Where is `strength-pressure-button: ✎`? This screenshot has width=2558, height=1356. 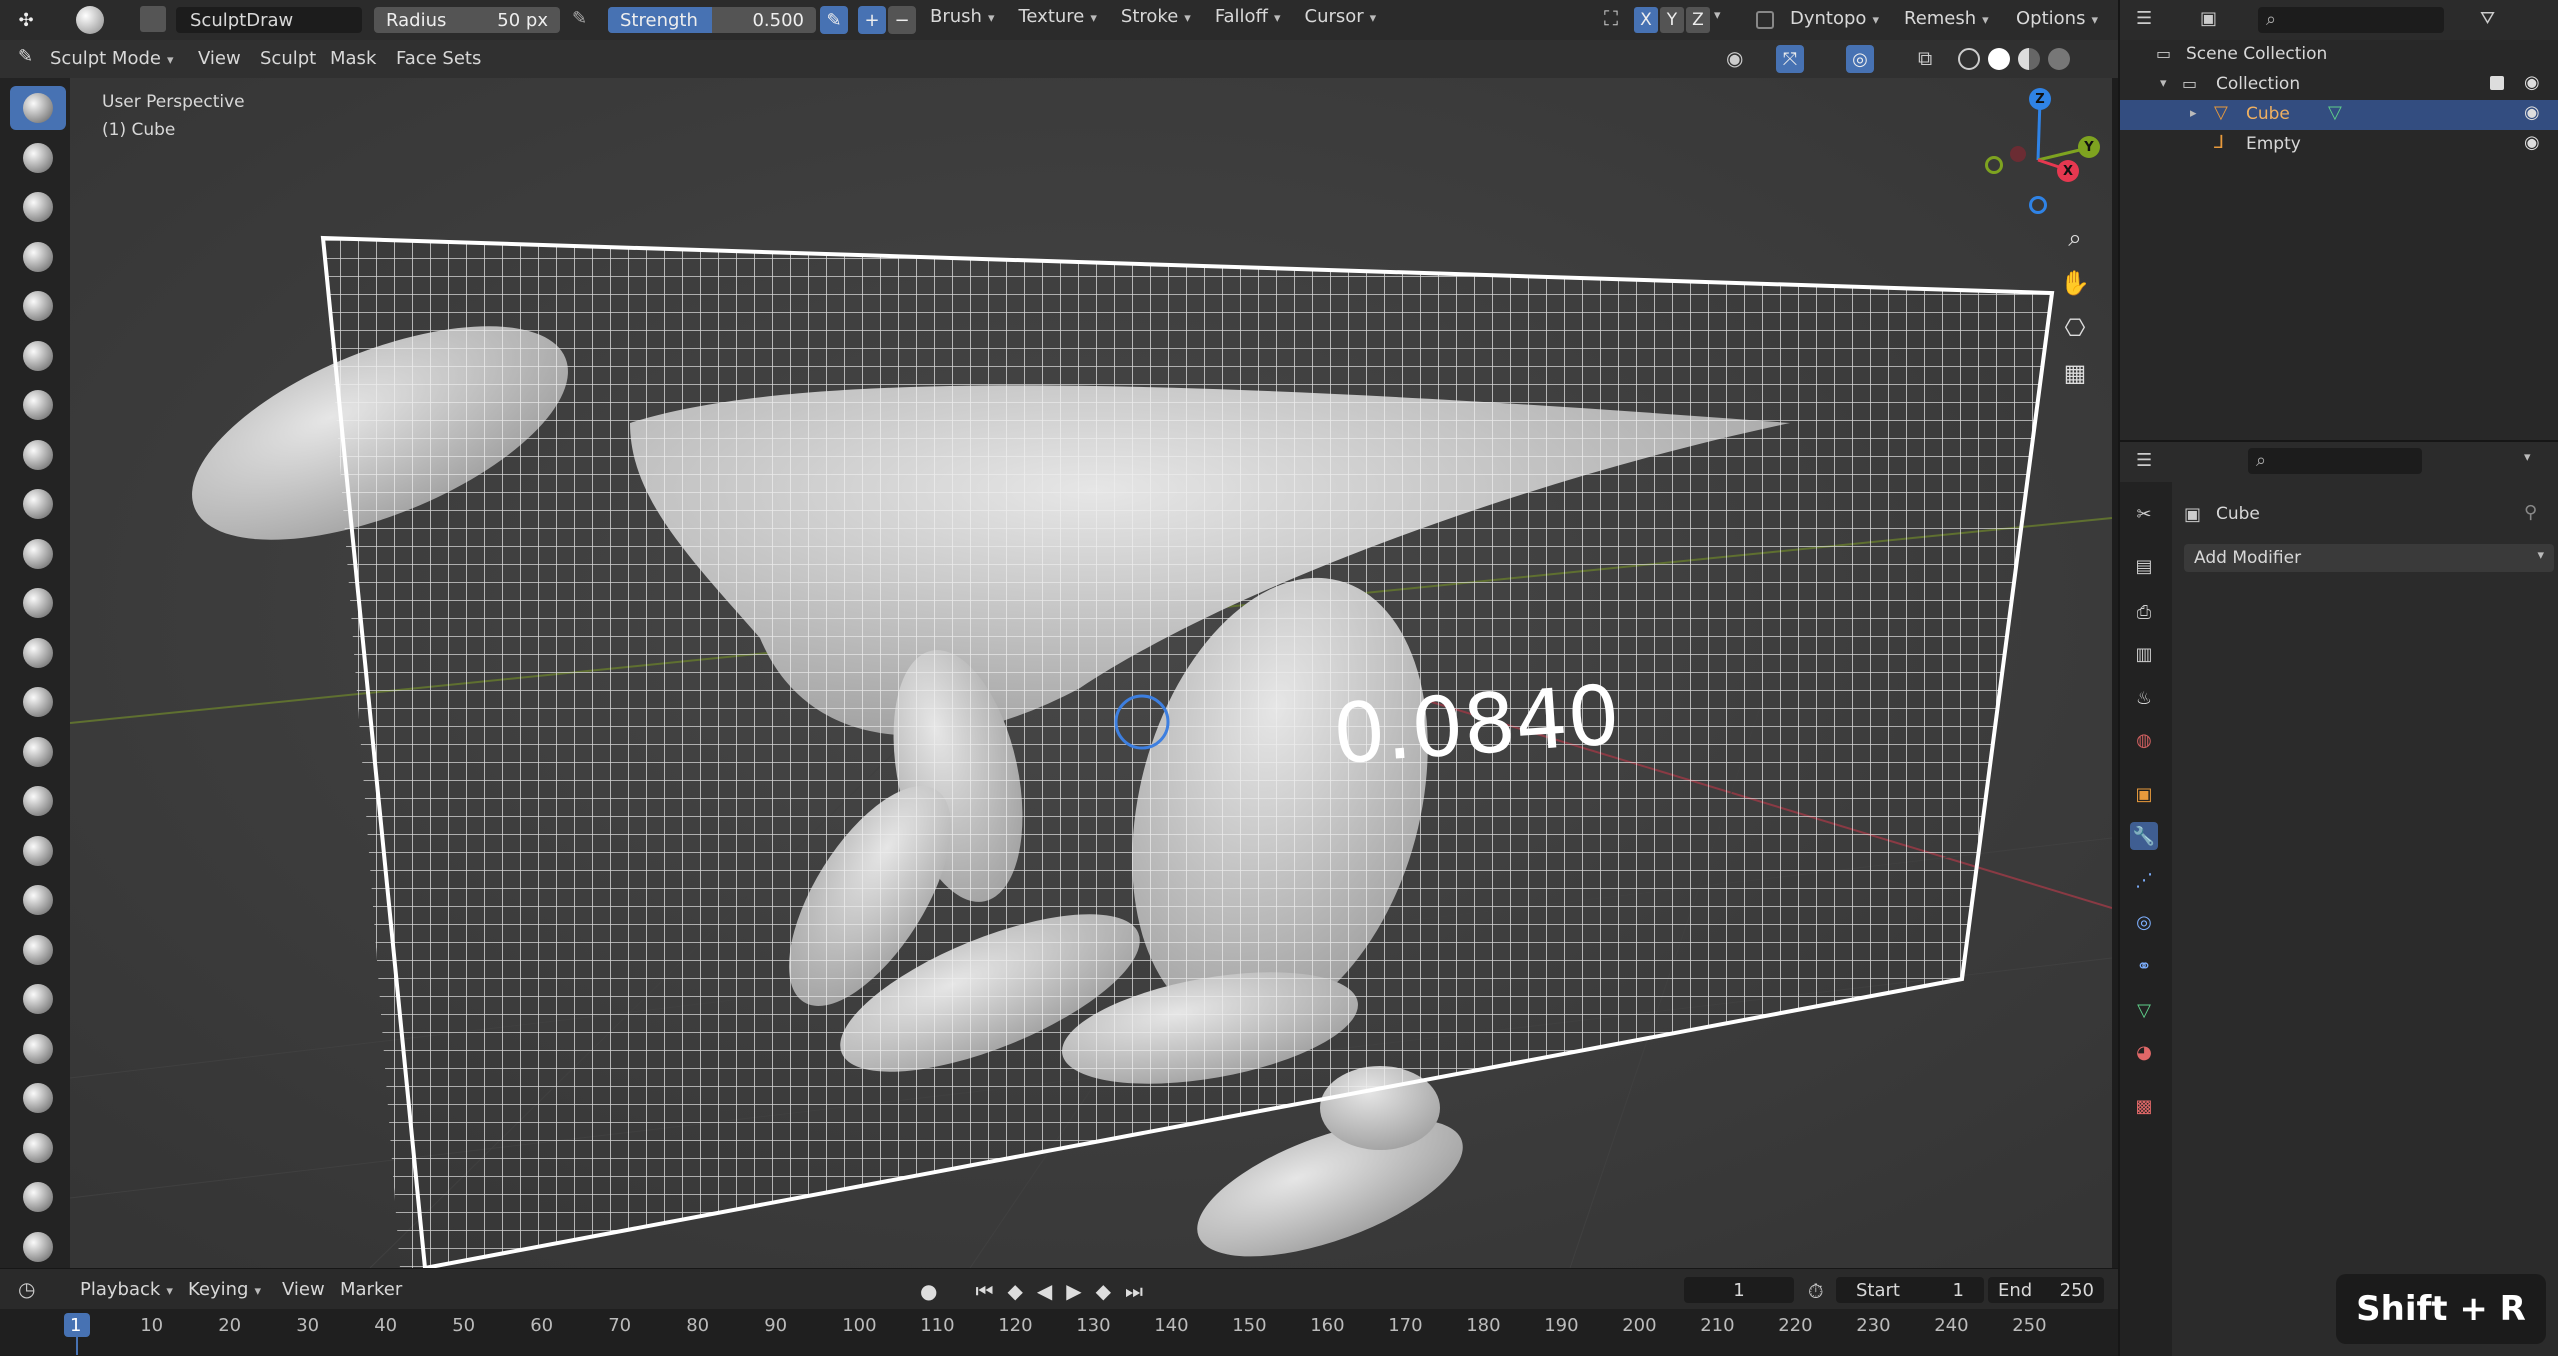
strength-pressure-button: ✎ is located at coordinates (834, 20).